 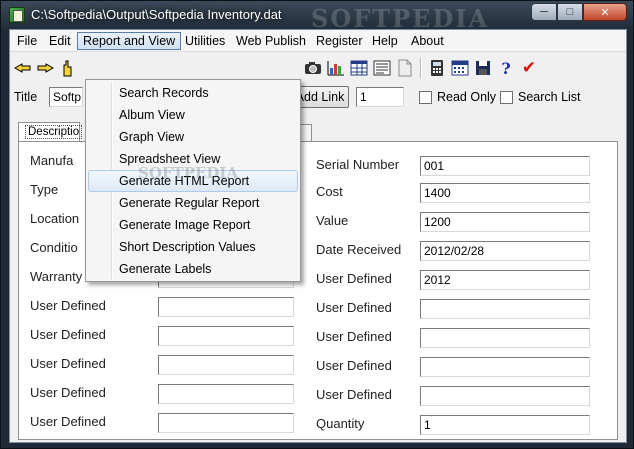 What do you see at coordinates (193, 247) in the screenshot?
I see `dropdown-item-short-description-values: Short Description Values` at bounding box center [193, 247].